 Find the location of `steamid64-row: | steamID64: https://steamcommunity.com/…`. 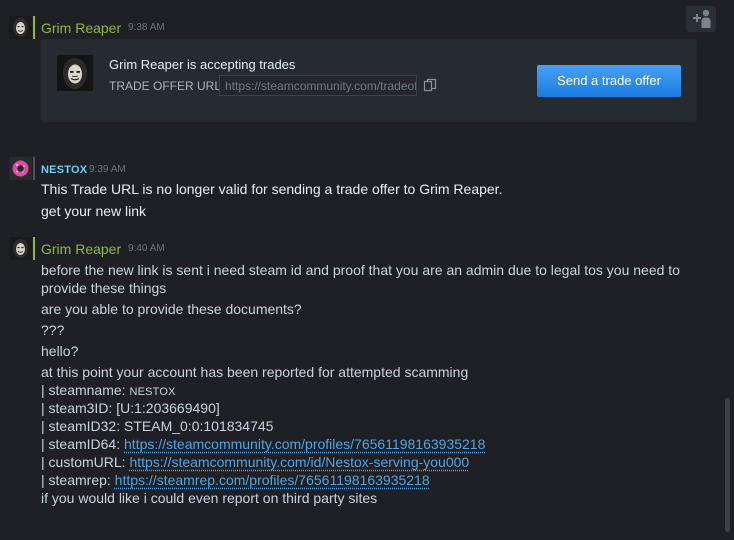

steamid64-row: | steamID64: https://steamcommunity.com/… is located at coordinates (263, 444).